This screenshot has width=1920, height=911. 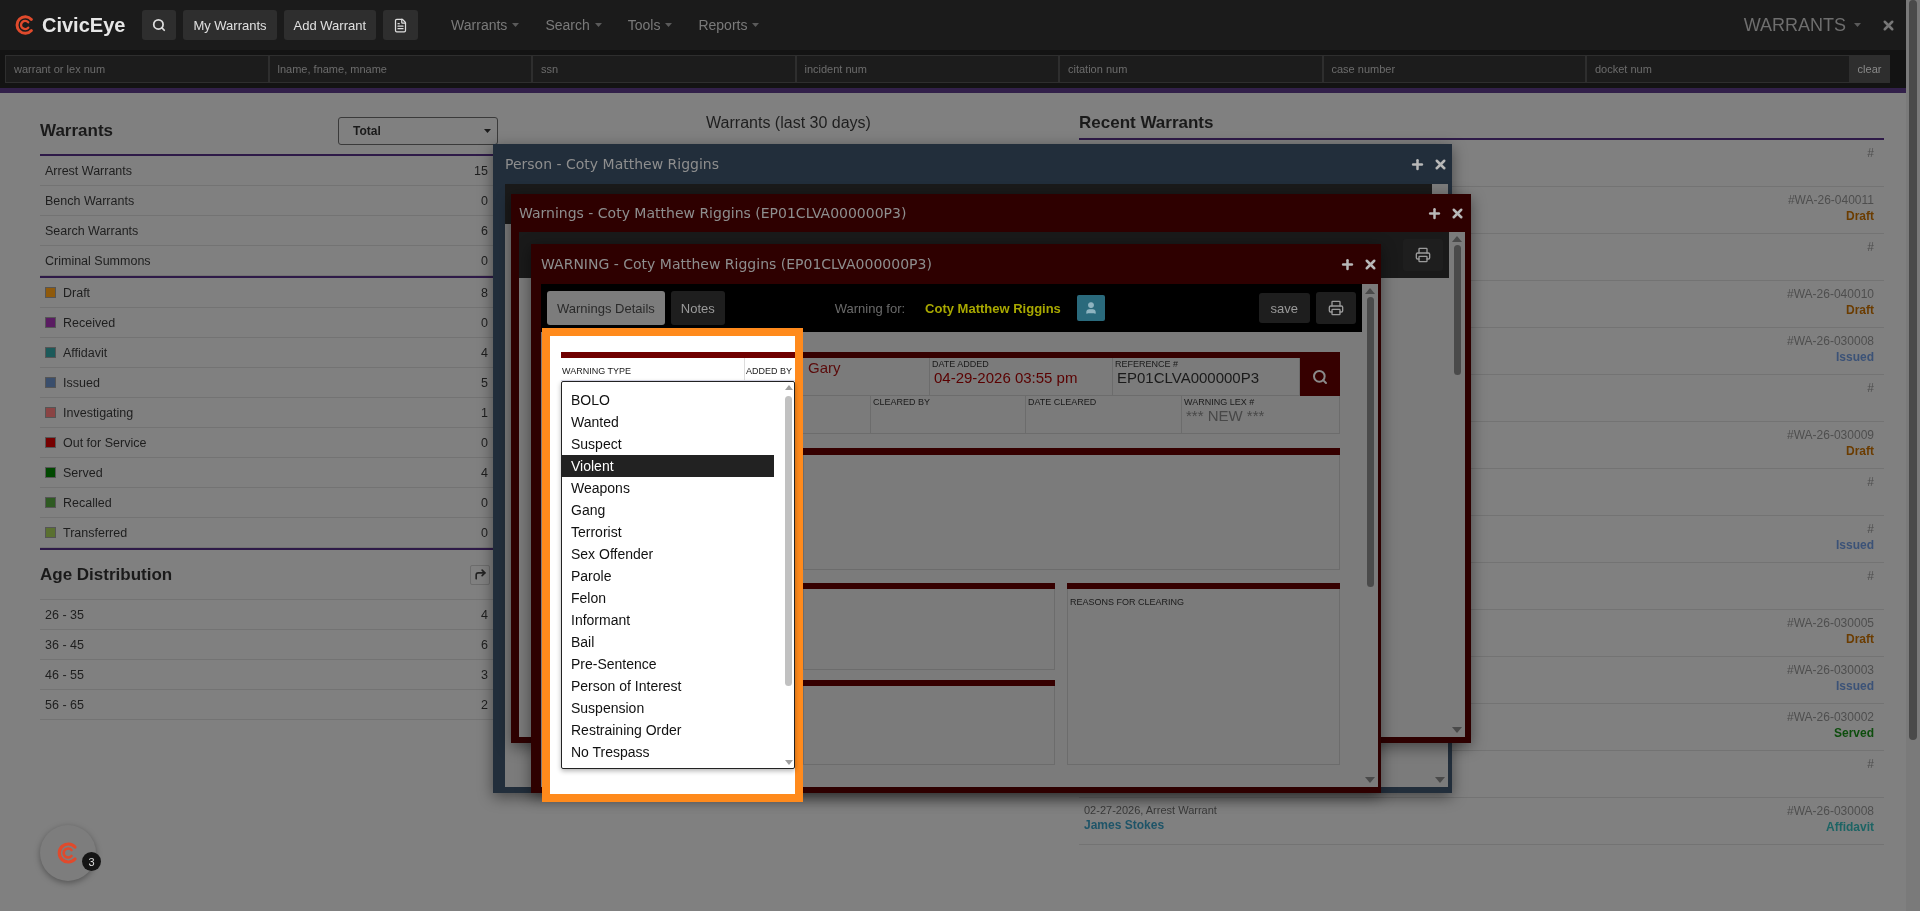 What do you see at coordinates (1090, 308) in the screenshot?
I see `person-button` at bounding box center [1090, 308].